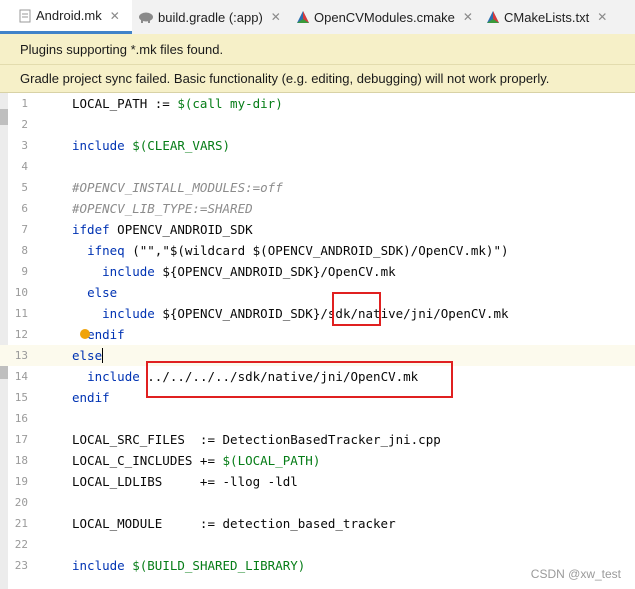 The image size is (635, 589). I want to click on line-number: 17, so click(21, 439).